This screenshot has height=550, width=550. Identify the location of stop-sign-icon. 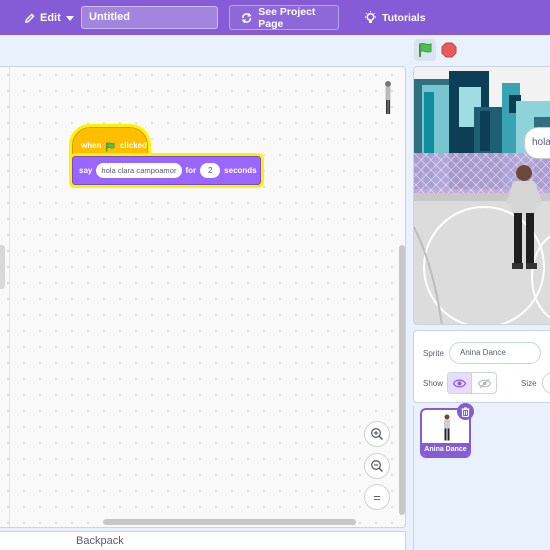
(449, 50).